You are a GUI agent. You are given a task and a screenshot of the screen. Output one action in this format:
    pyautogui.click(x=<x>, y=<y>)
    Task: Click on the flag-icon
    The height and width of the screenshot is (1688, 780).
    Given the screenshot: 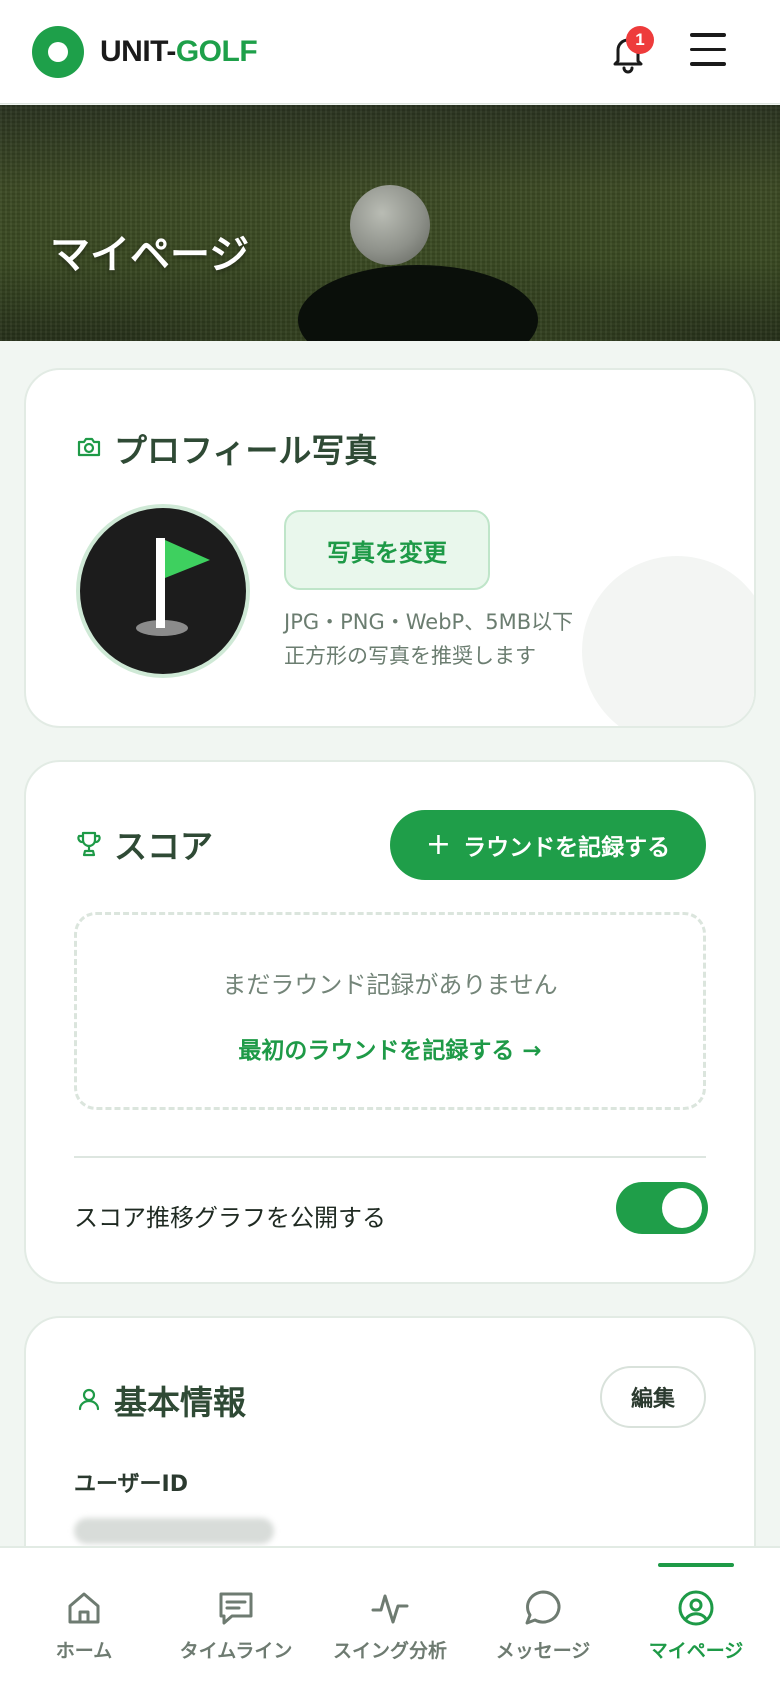 What is the action you would take?
    pyautogui.click(x=173, y=587)
    